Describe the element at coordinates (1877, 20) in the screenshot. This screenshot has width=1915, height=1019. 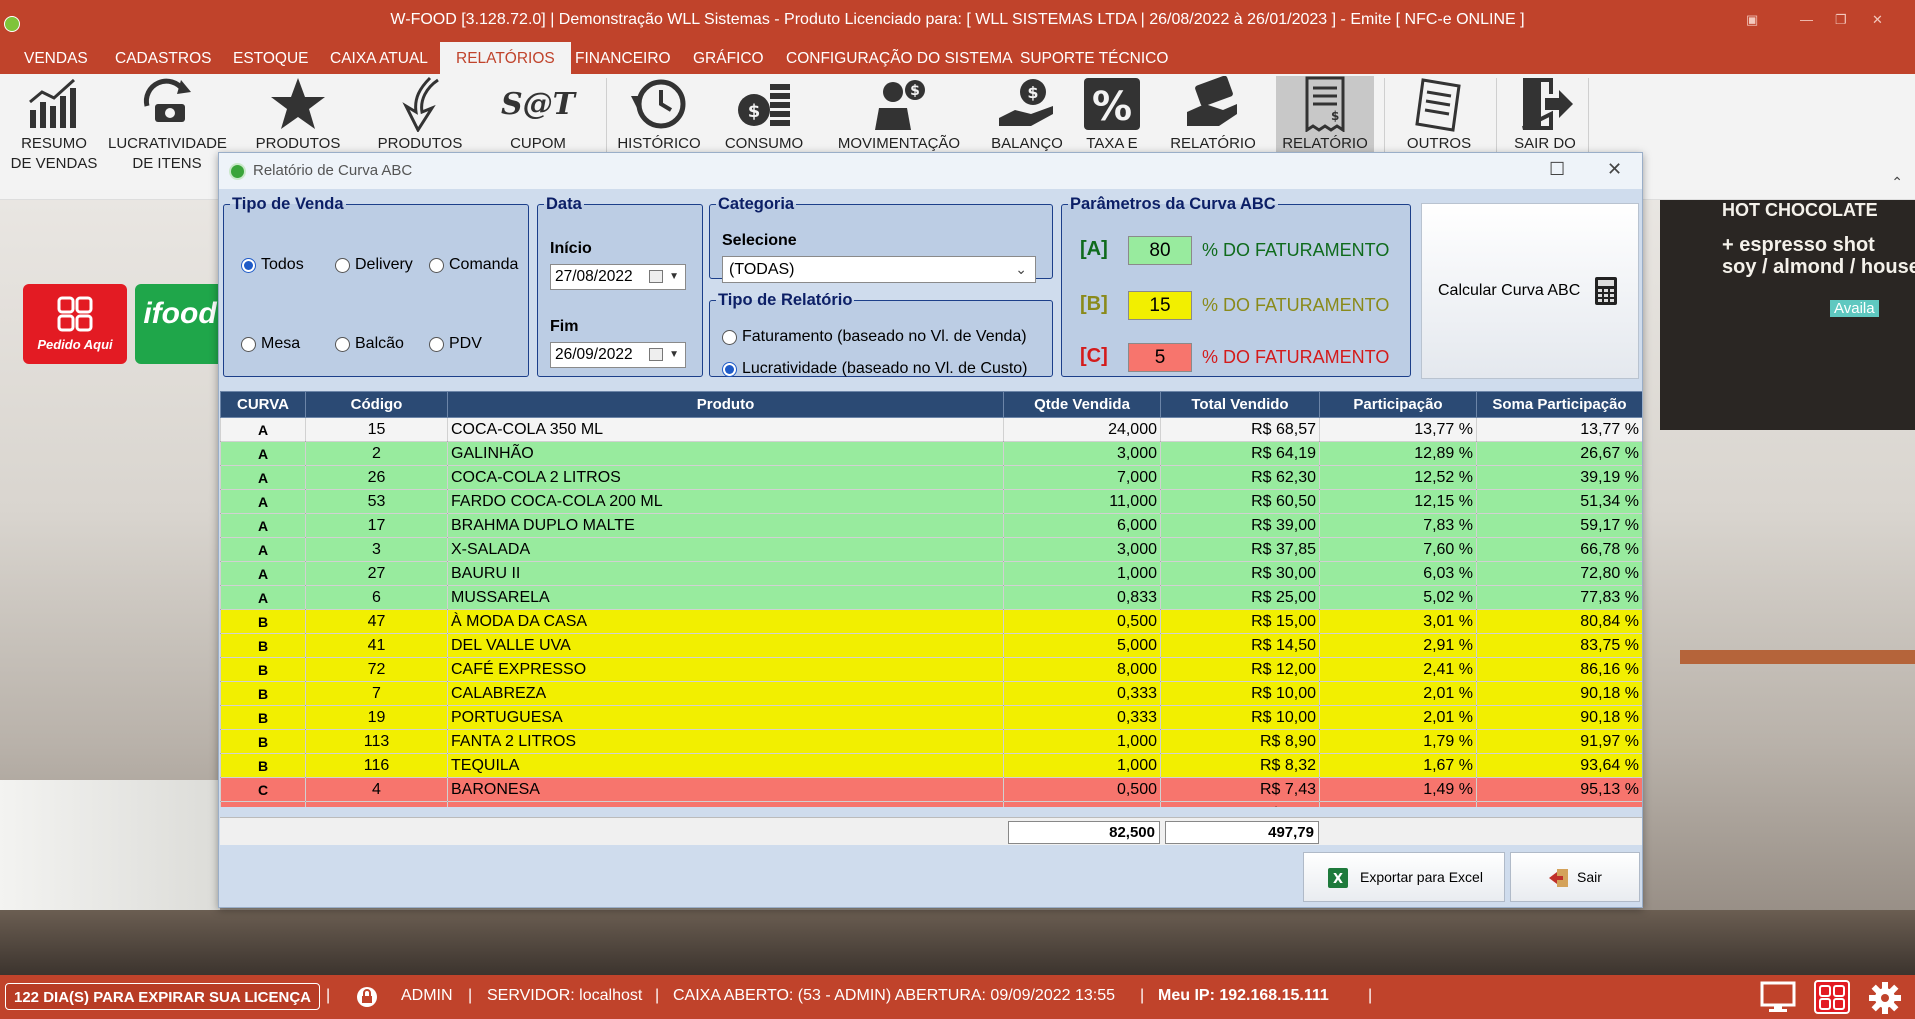
I see `close-window-icon: ✕` at that location.